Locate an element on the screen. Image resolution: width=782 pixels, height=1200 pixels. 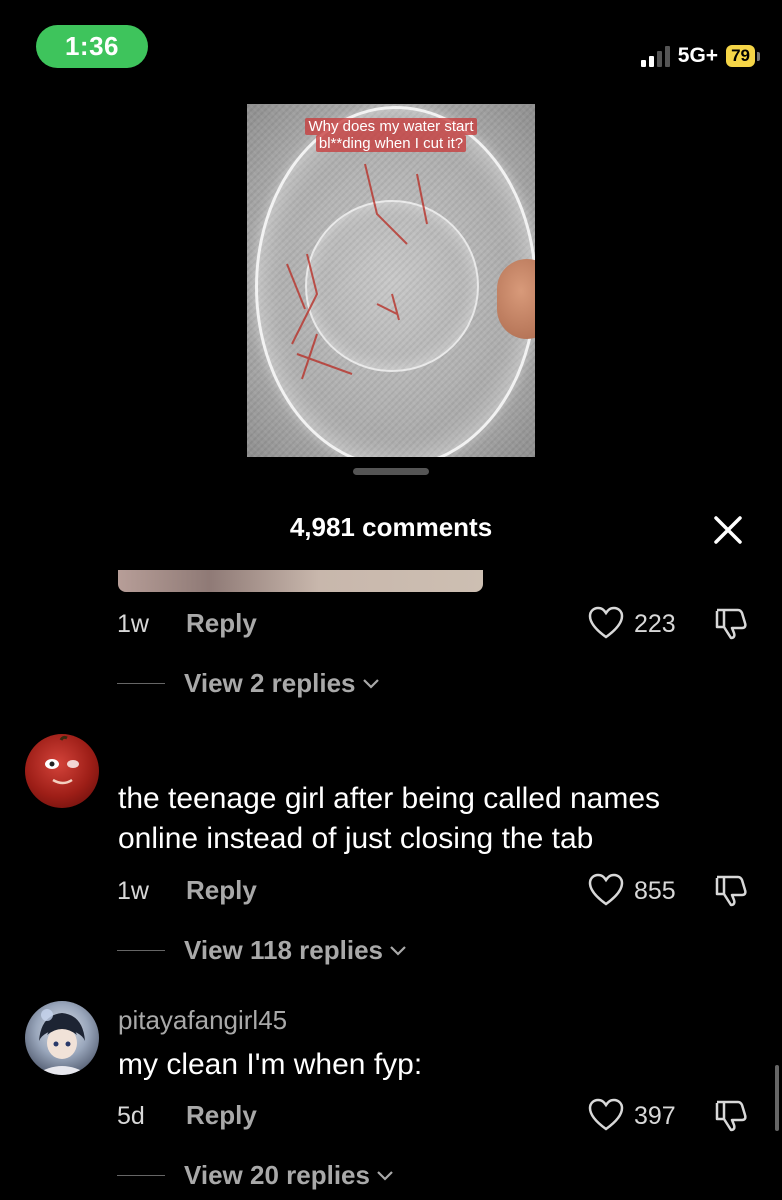
comment-age: 5d is located at coordinates (131, 1116).